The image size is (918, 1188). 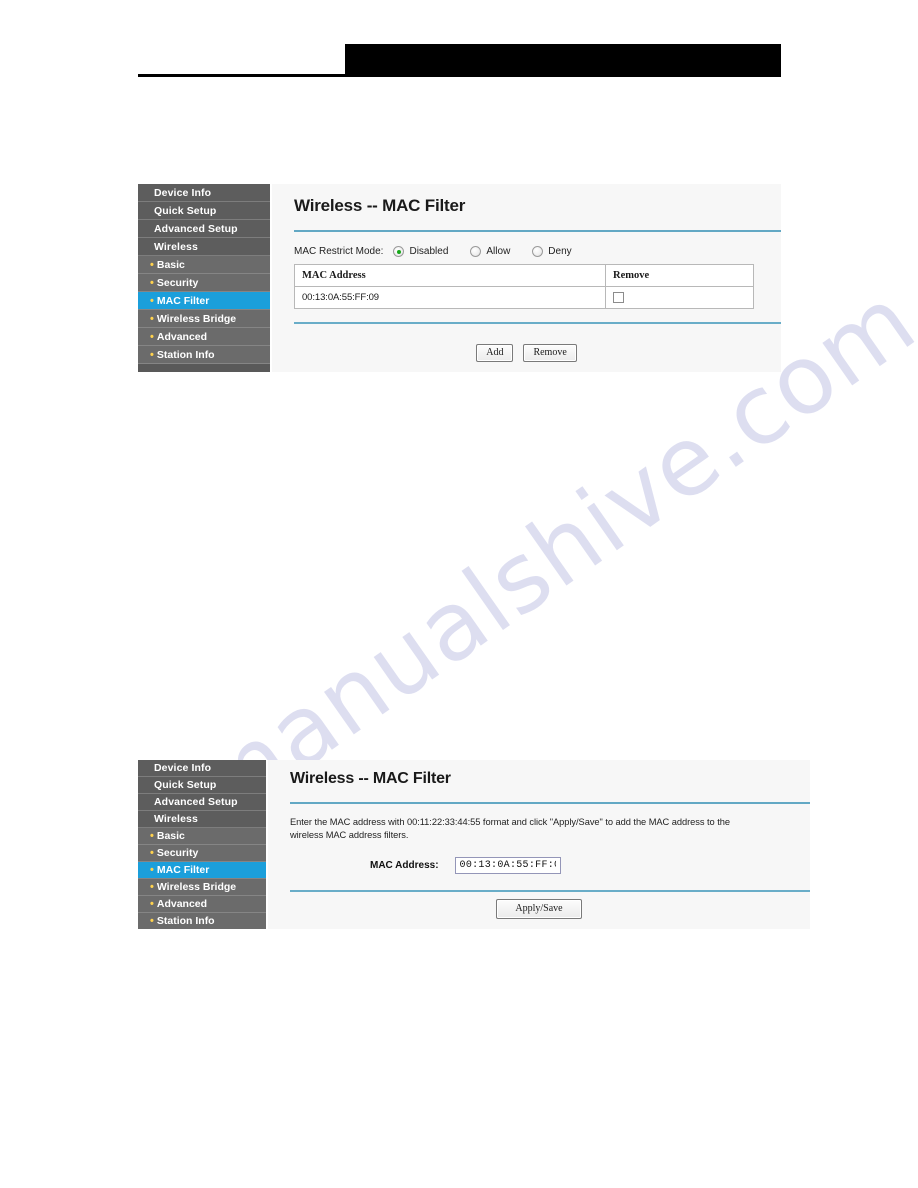 What do you see at coordinates (498, 251) in the screenshot?
I see `radio-option-label: Allow` at bounding box center [498, 251].